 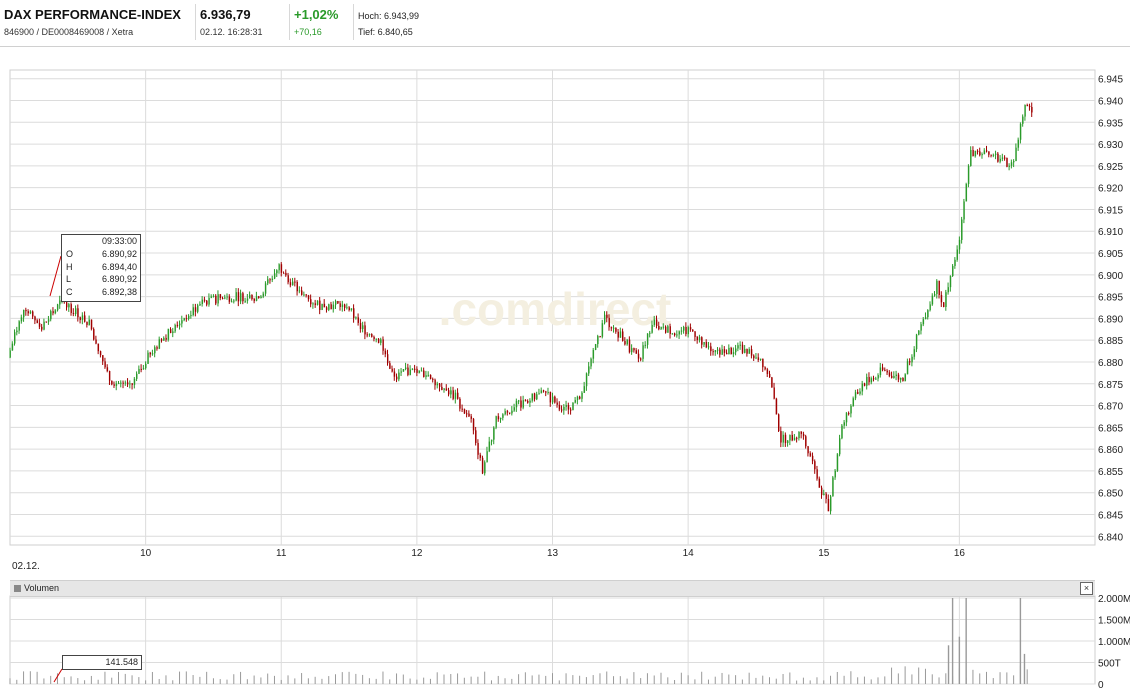 What do you see at coordinates (1086, 588) in the screenshot?
I see `close-volume-button: ×` at bounding box center [1086, 588].